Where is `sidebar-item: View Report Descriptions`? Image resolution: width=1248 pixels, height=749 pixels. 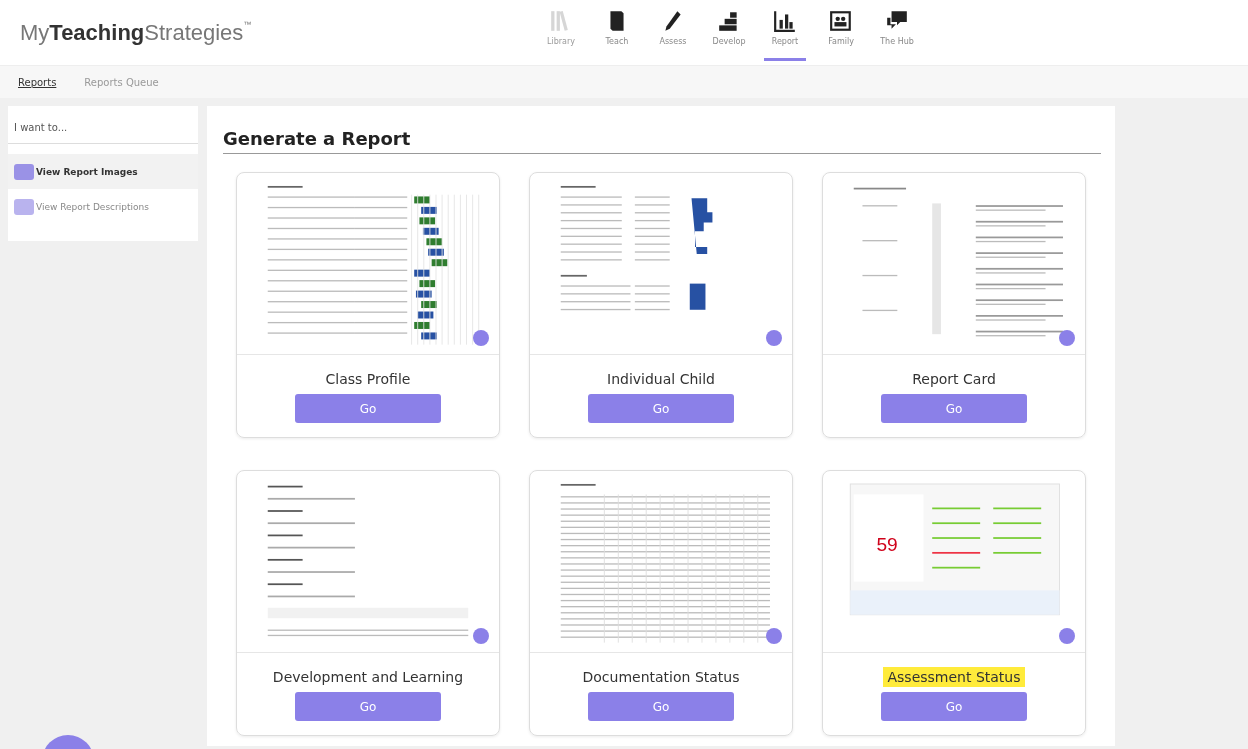
sidebar-item: View Report Descriptions is located at coordinates (103, 206).